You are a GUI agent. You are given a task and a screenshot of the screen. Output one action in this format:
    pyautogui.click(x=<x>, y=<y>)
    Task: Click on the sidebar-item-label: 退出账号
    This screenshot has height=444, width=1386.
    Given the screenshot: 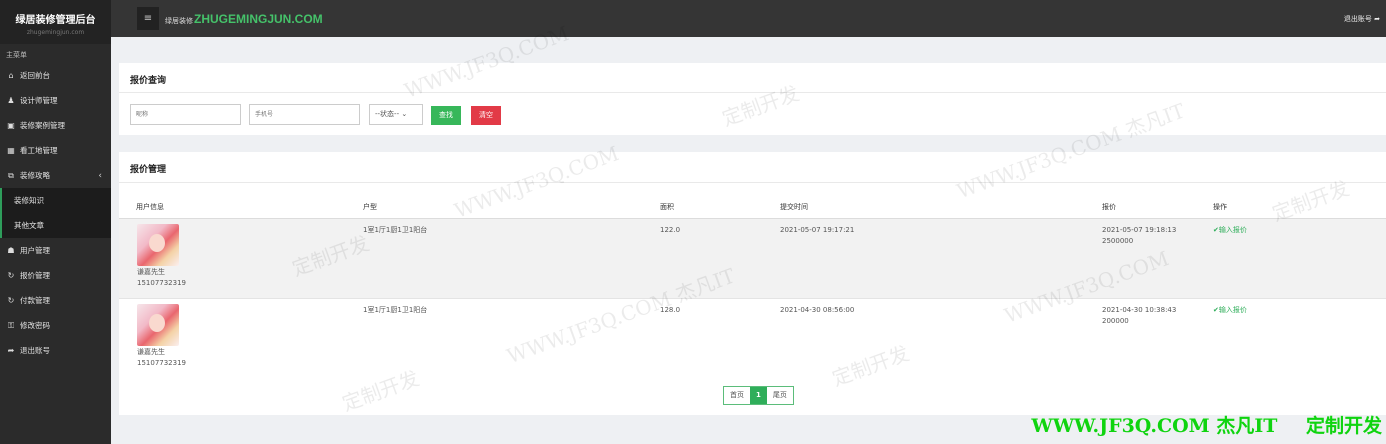 What is the action you would take?
    pyautogui.click(x=35, y=350)
    